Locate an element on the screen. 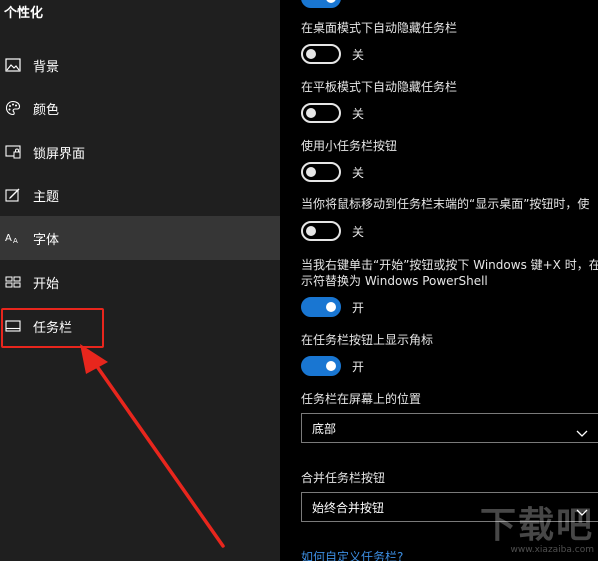  powershell-row: 开 is located at coordinates (332, 307).